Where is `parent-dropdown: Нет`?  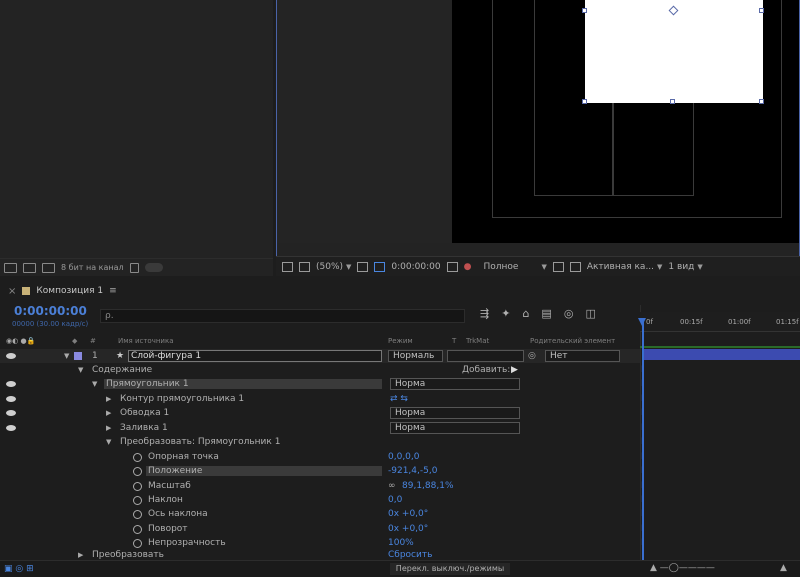
parent-dropdown: Нет is located at coordinates (582, 356).